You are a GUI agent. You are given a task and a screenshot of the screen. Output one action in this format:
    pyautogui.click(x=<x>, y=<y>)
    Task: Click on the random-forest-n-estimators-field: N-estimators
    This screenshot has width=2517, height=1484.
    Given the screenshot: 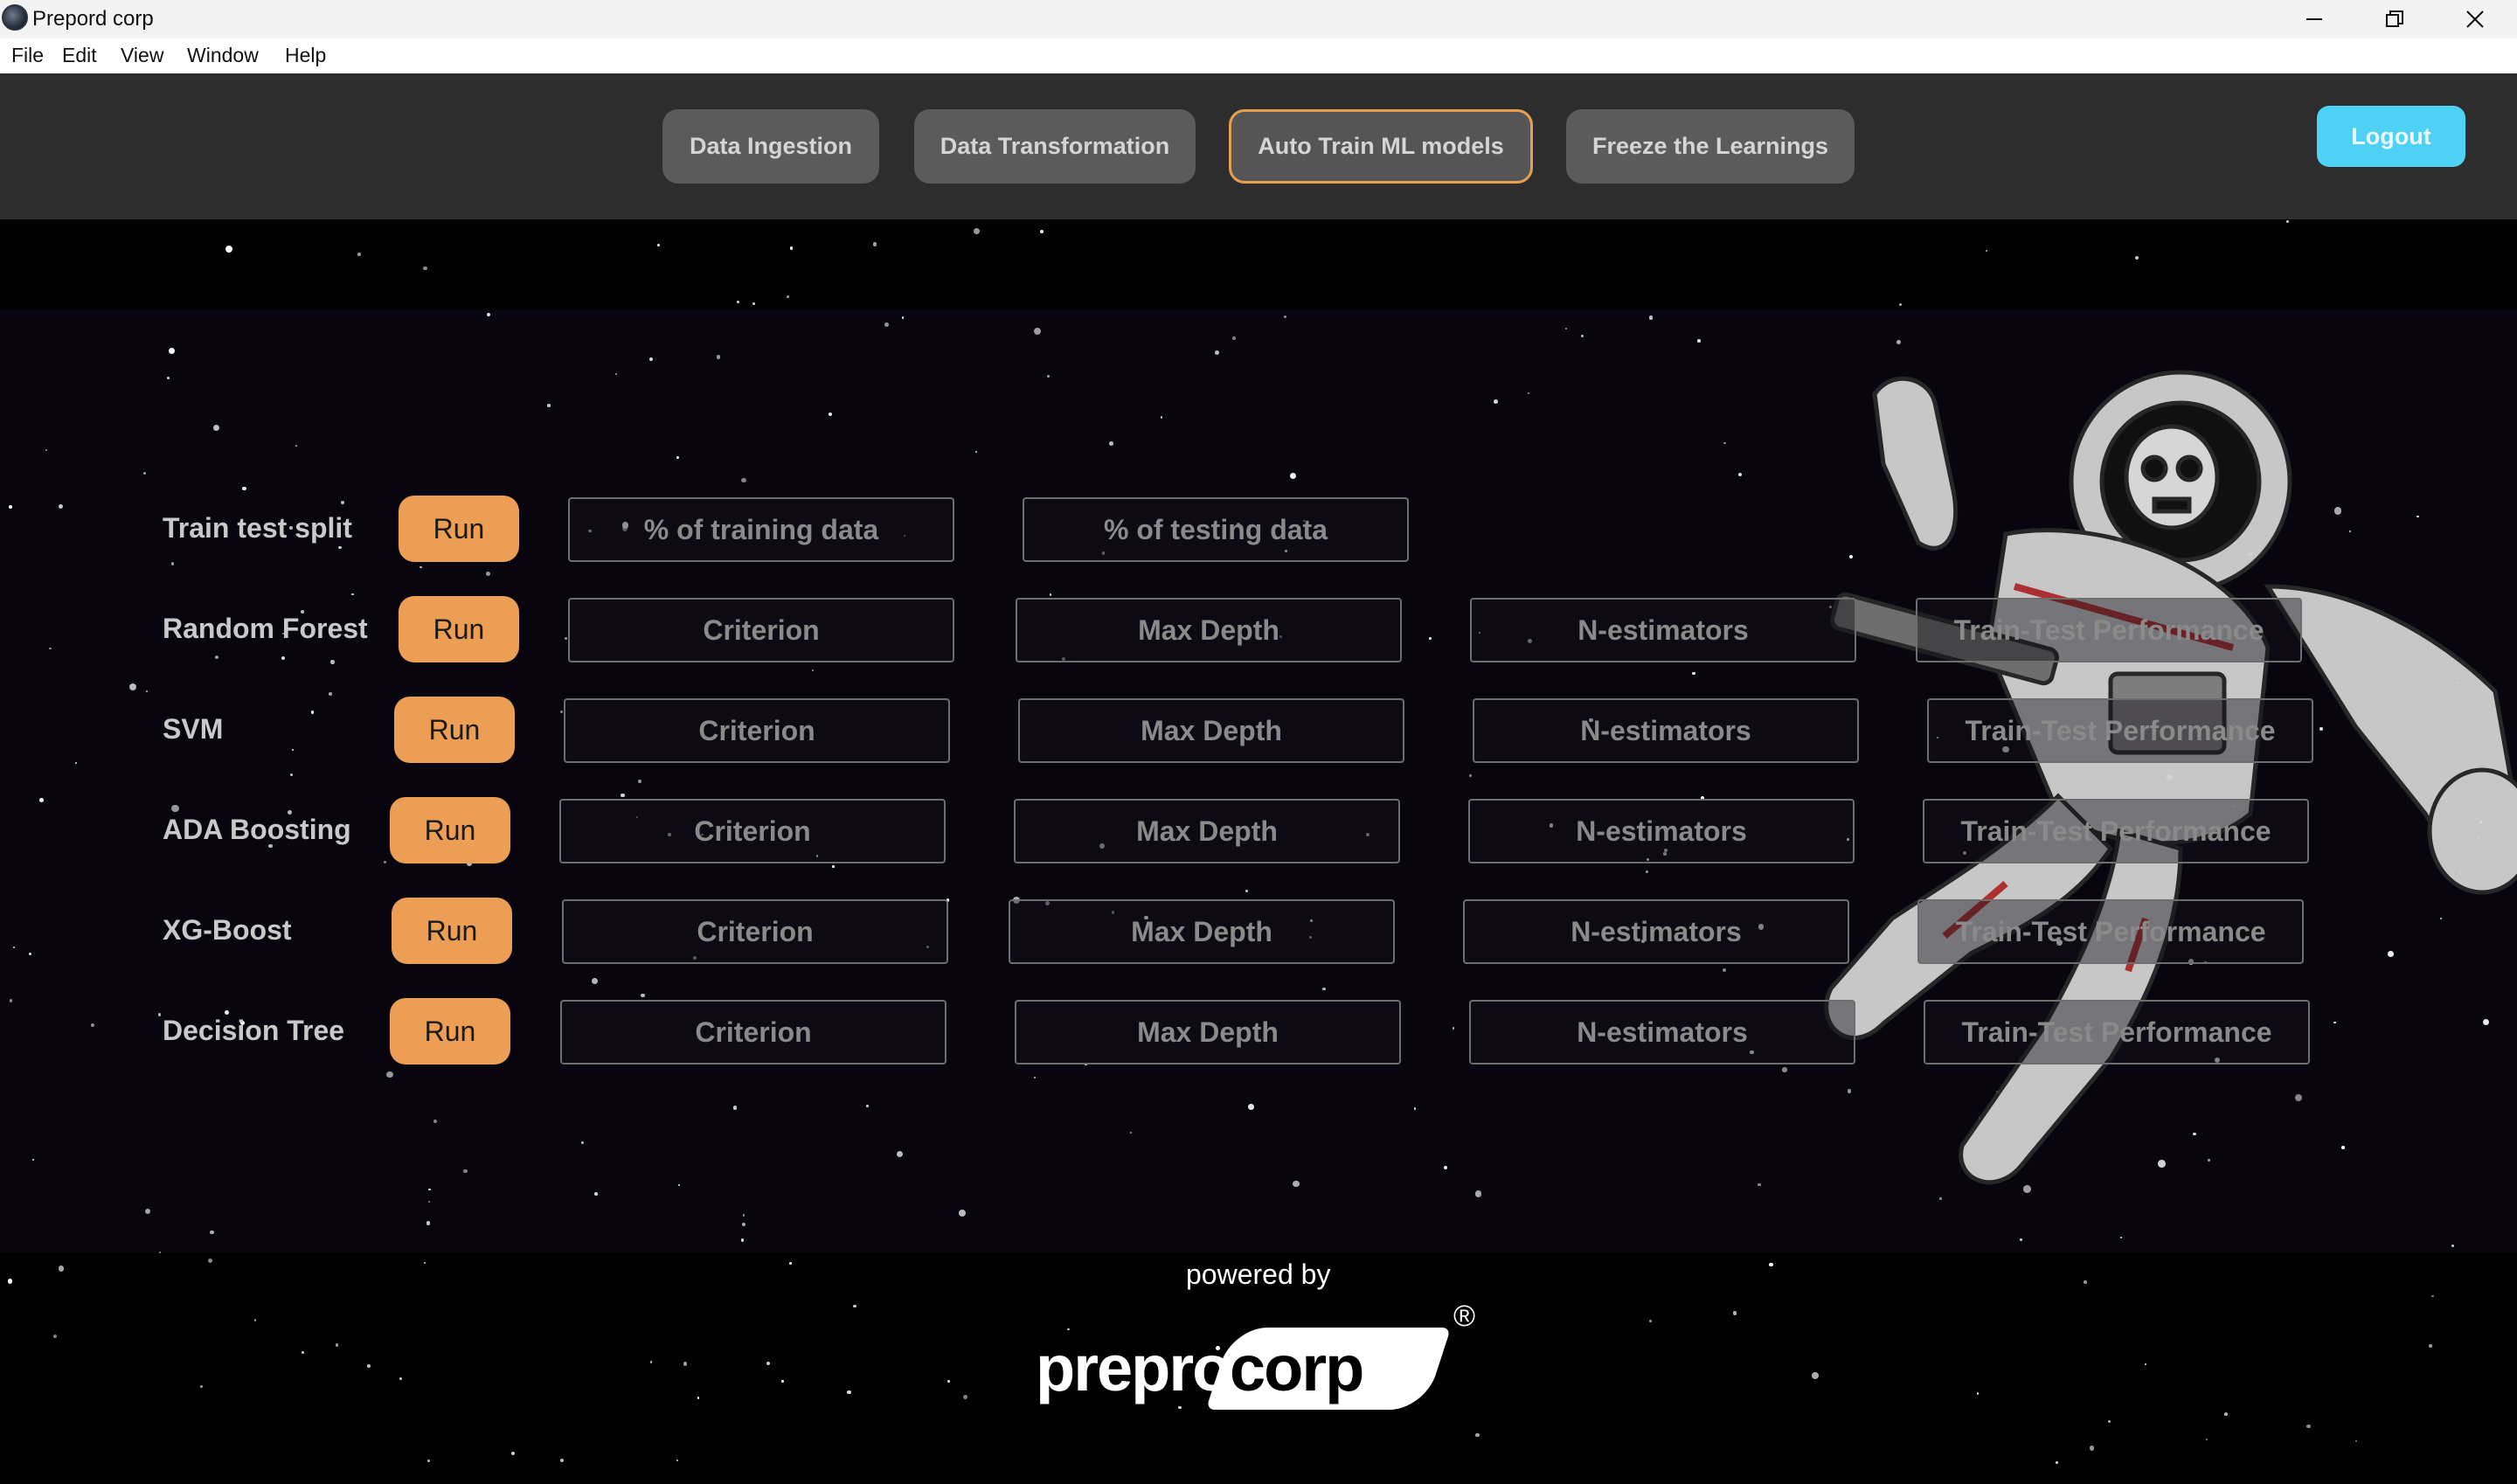 What is the action you would take?
    pyautogui.click(x=1663, y=630)
    